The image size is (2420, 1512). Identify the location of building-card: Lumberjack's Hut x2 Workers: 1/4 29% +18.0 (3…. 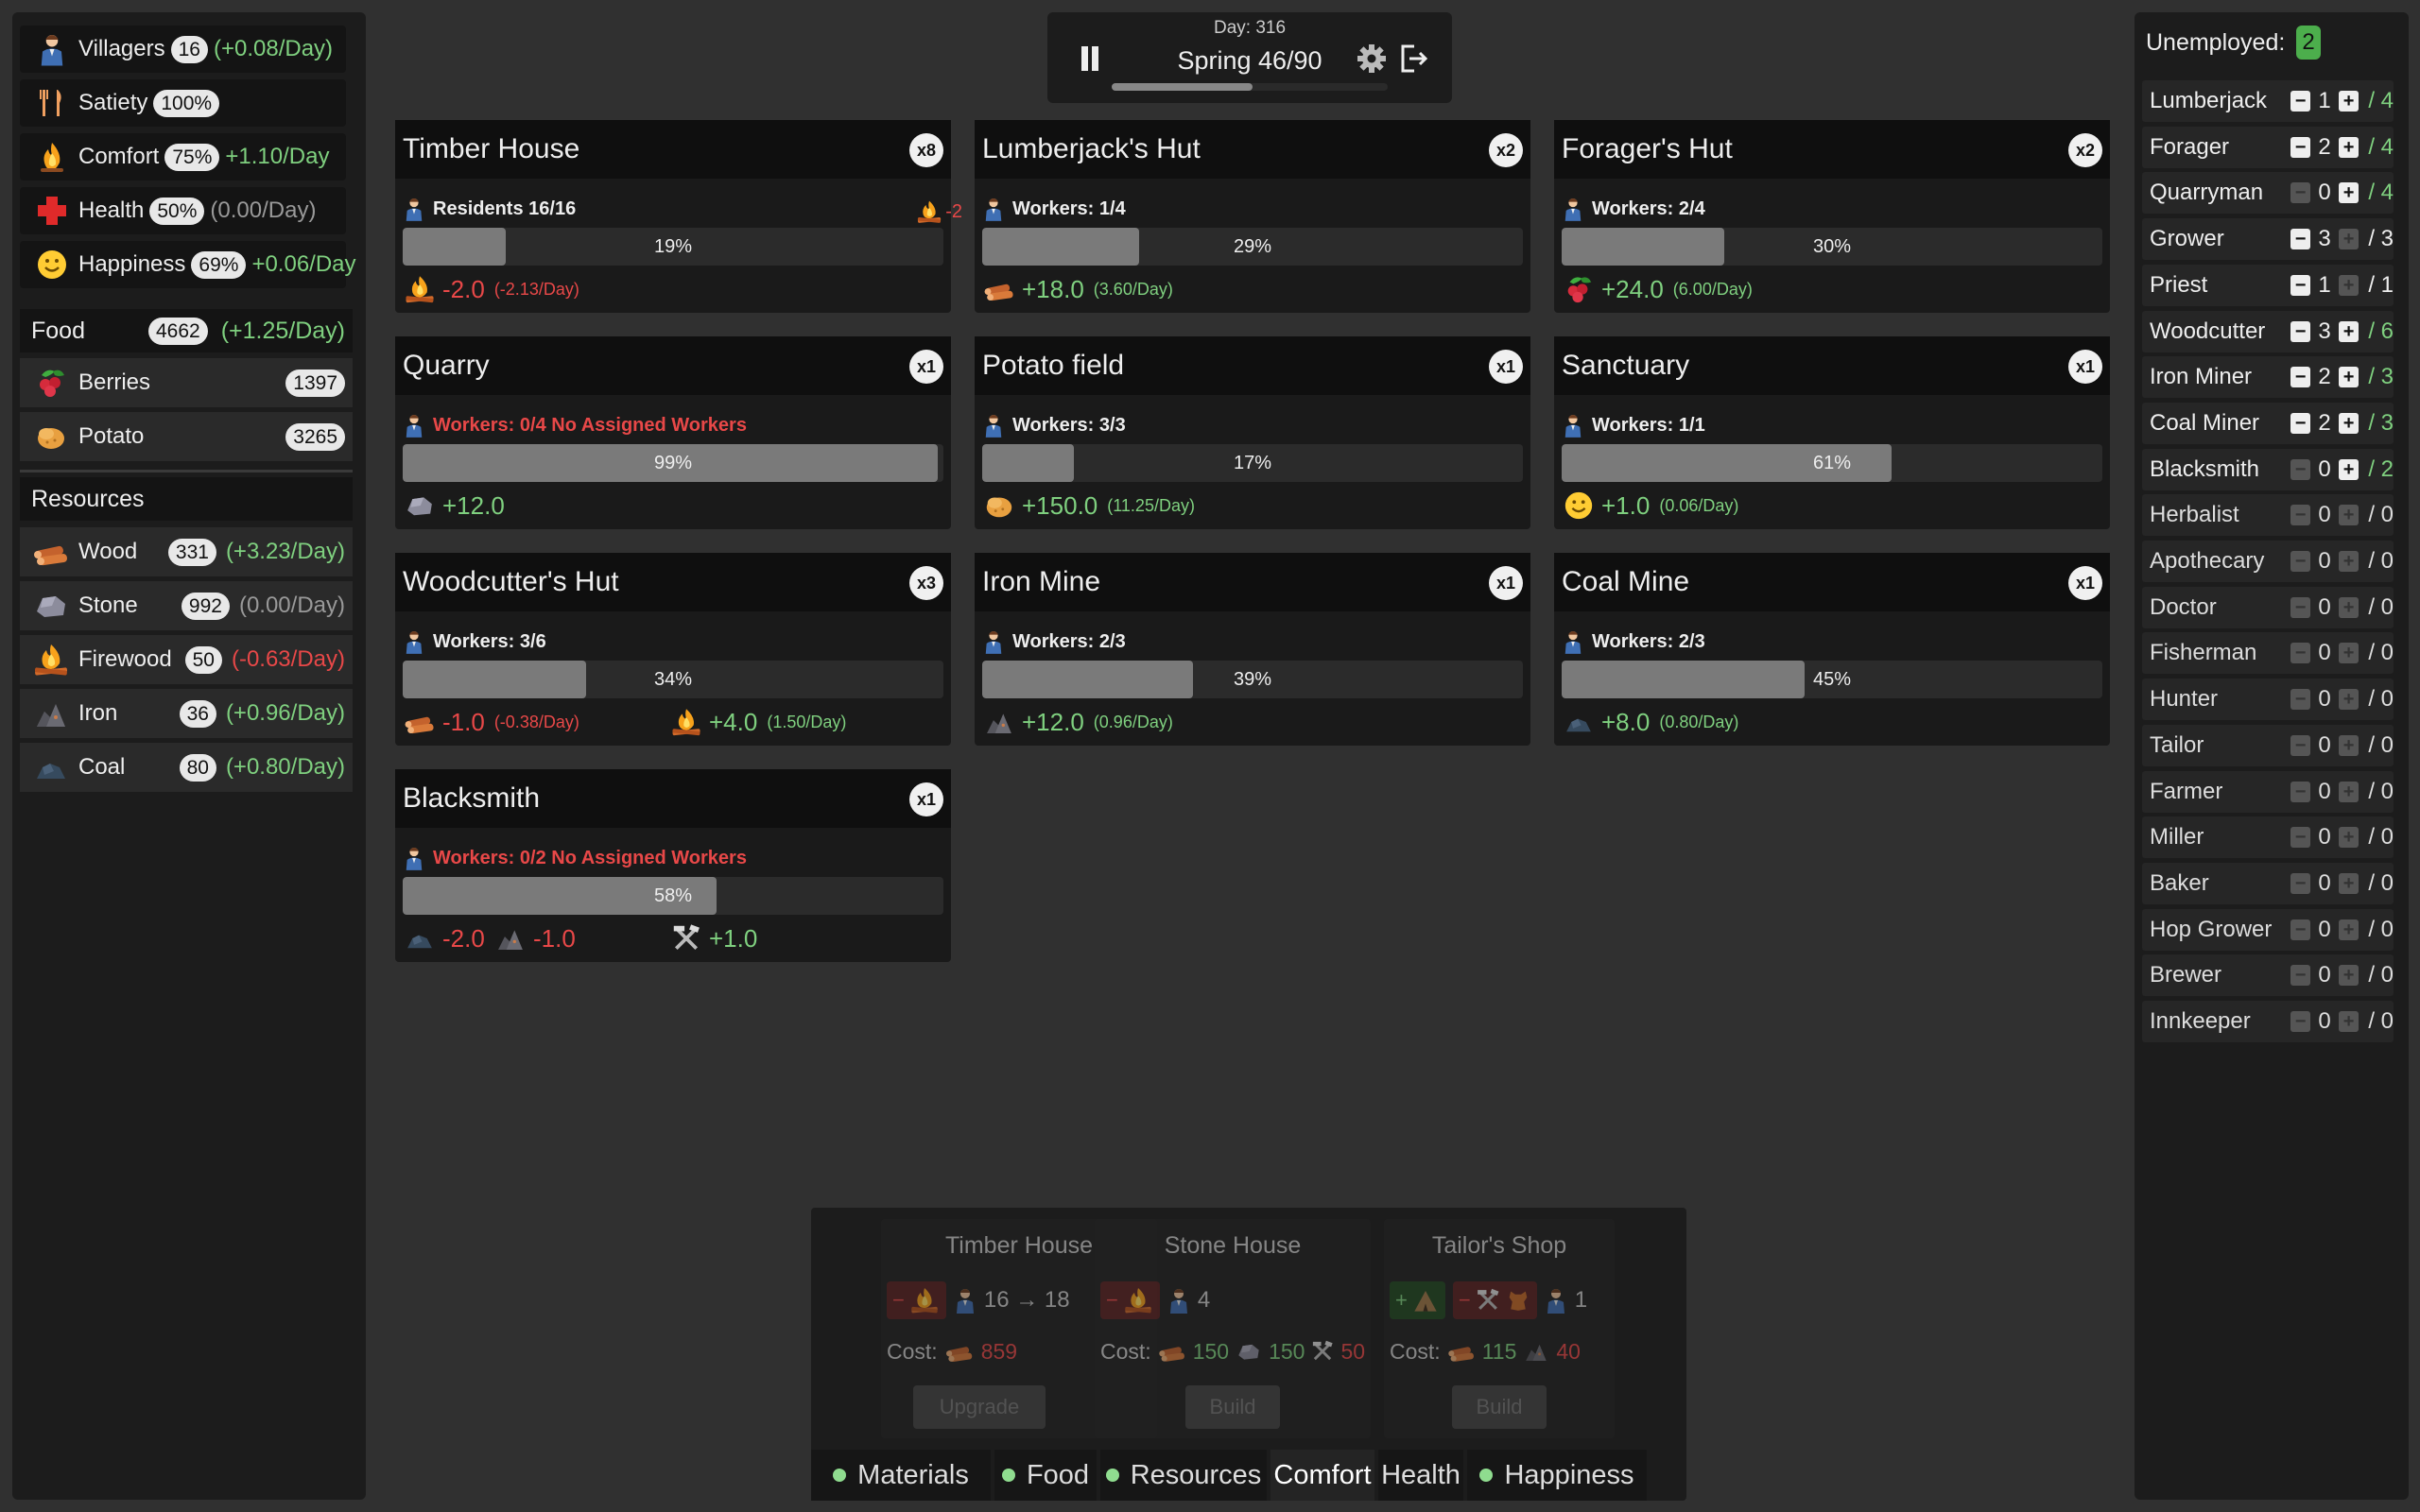
(1252, 216).